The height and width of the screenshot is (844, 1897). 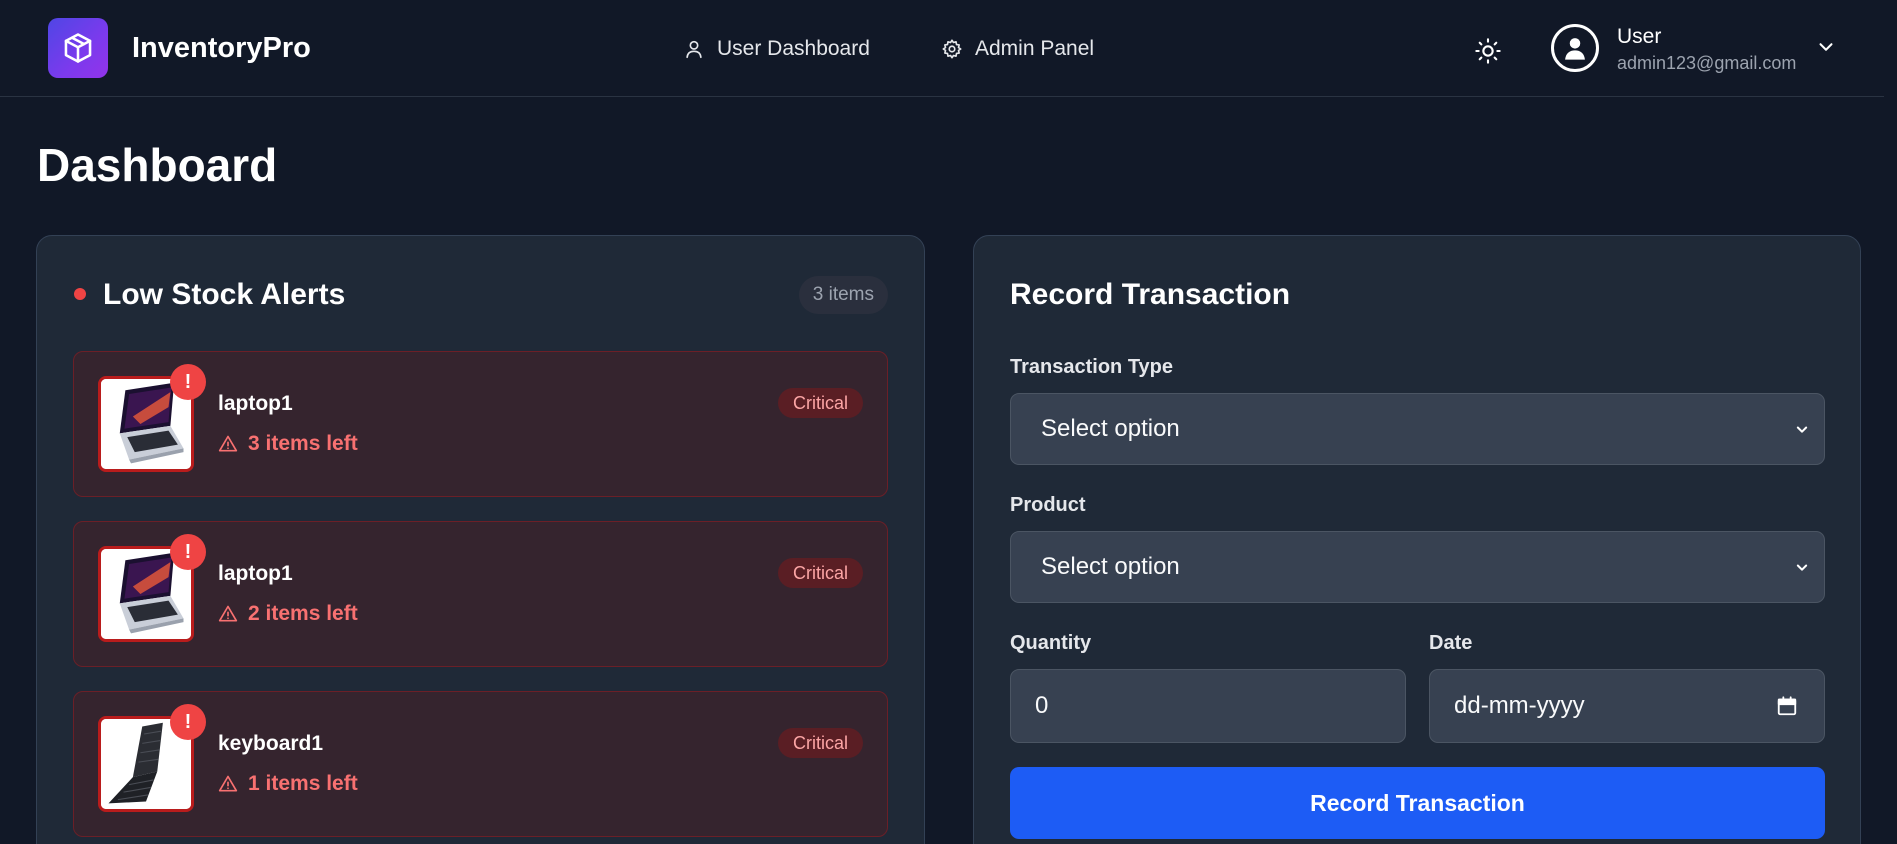 I want to click on product-name: keyboard1, so click(x=271, y=743).